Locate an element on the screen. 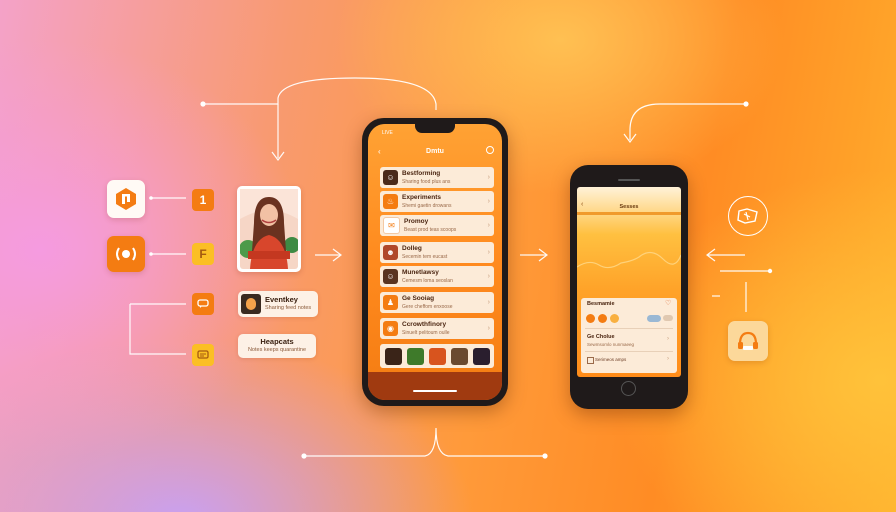 This screenshot has width=896, height=512. controls-row is located at coordinates (602, 318).